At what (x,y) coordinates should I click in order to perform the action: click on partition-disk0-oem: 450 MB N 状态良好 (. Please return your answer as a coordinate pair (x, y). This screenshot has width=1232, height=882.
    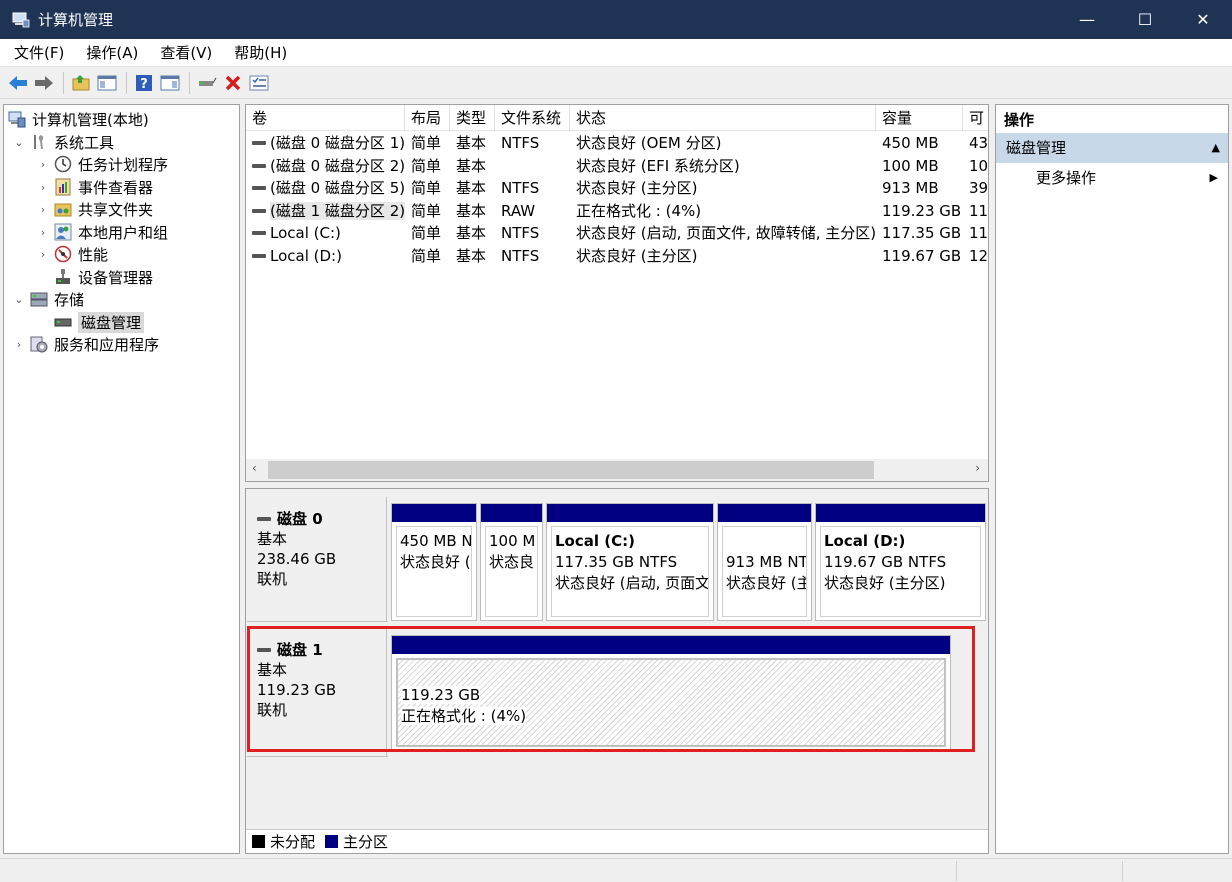
    Looking at the image, I should click on (434, 562).